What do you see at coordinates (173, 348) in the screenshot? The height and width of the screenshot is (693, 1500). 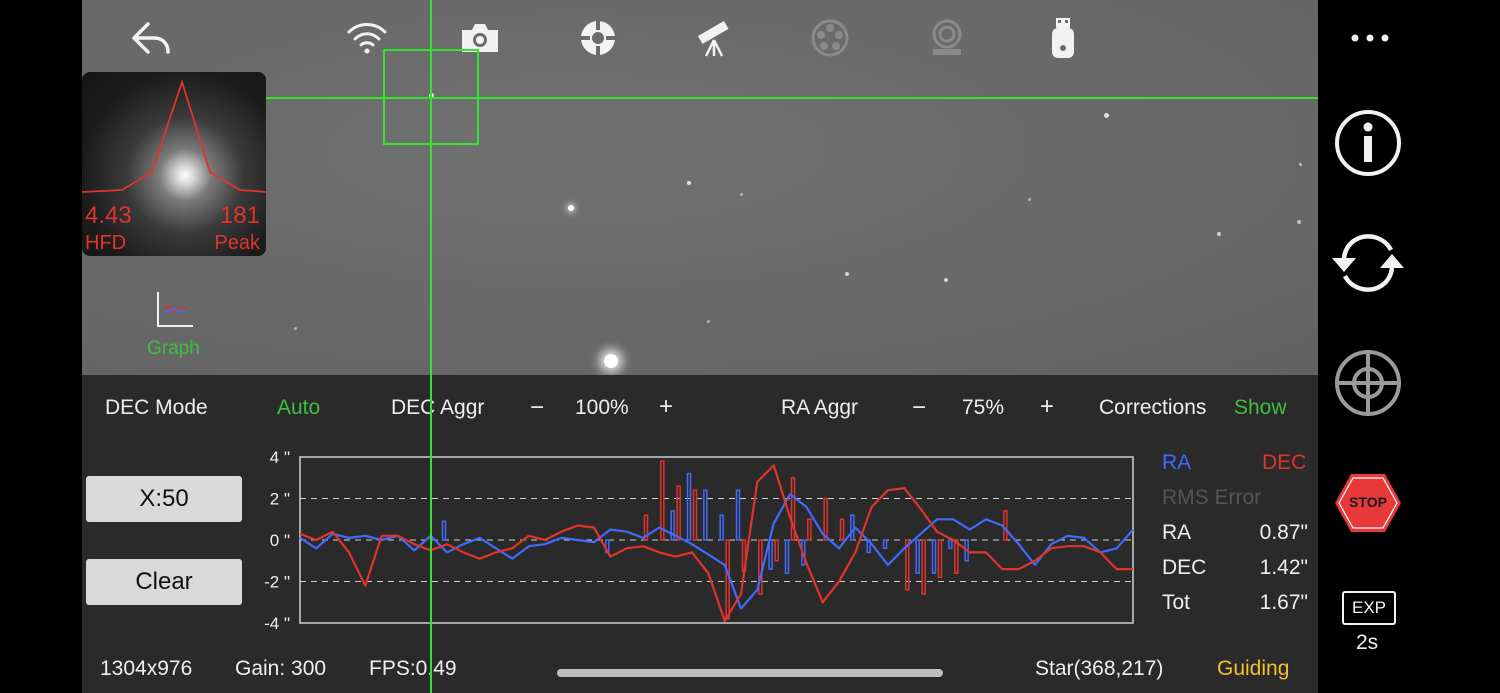 I see `graph-label: Graph` at bounding box center [173, 348].